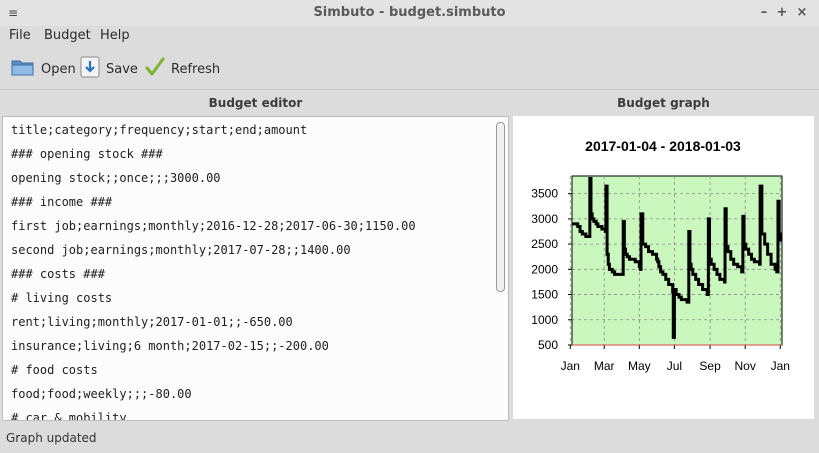 The width and height of the screenshot is (819, 453). Describe the element at coordinates (58, 274) in the screenshot. I see `editor-line: ### costs ###` at that location.